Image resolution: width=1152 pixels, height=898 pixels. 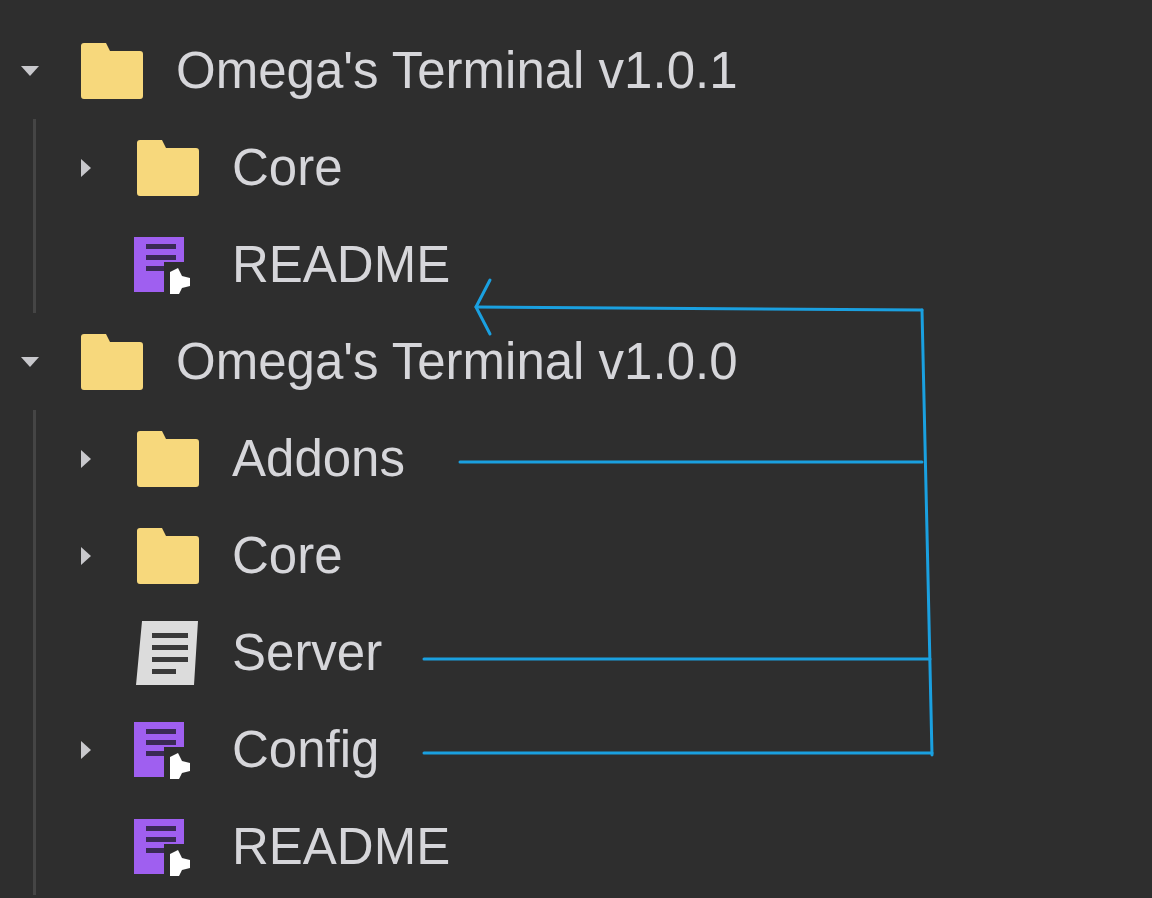 I want to click on tree-item-label: Omega's Terminal v1.0.0, so click(x=457, y=361).